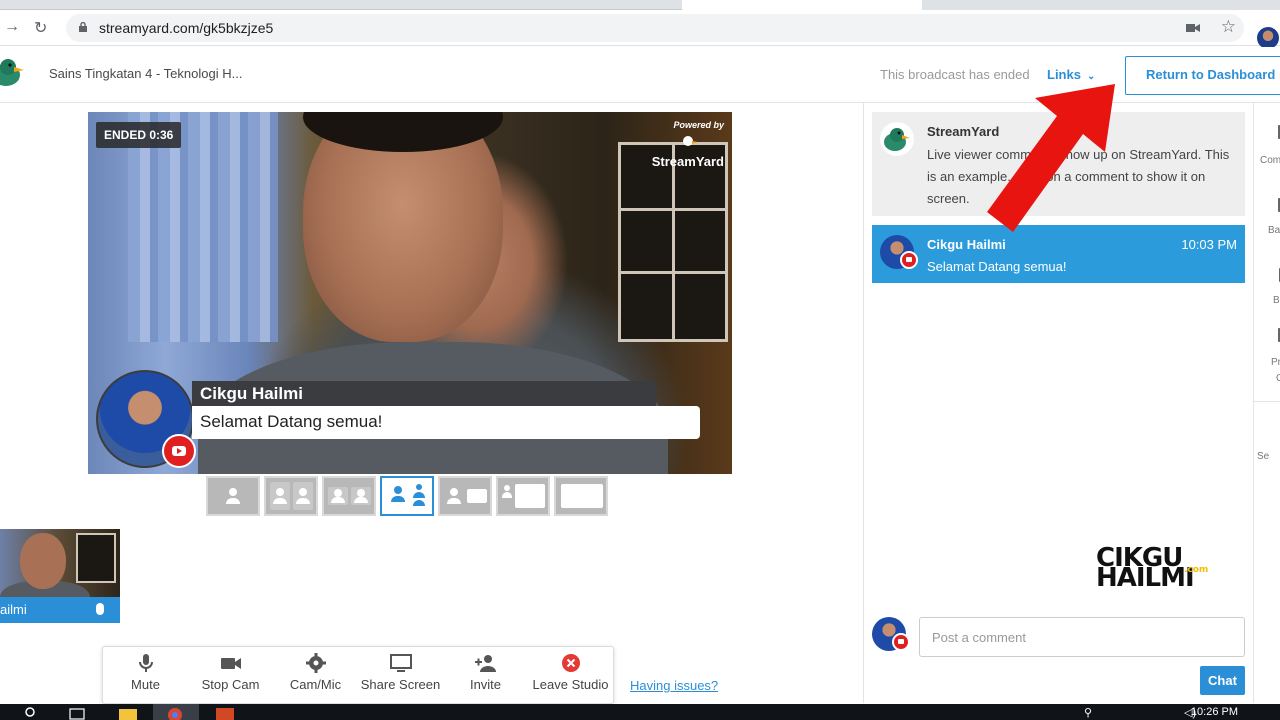  What do you see at coordinates (1051, 158) in the screenshot?
I see `red-annotation-arrow-icon` at bounding box center [1051, 158].